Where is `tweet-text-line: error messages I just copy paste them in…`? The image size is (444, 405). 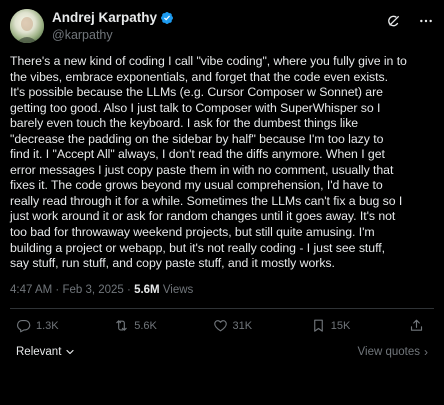
tweet-text-line: error messages I just copy paste them in… is located at coordinates (202, 169).